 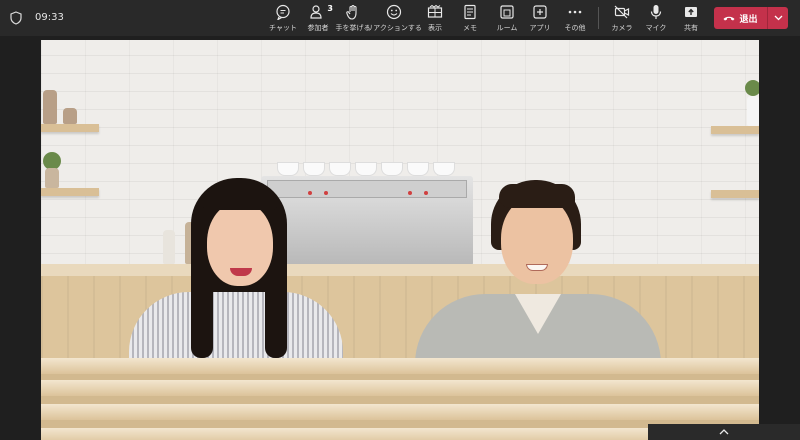 I want to click on apps-label: アプリ, so click(x=540, y=28).